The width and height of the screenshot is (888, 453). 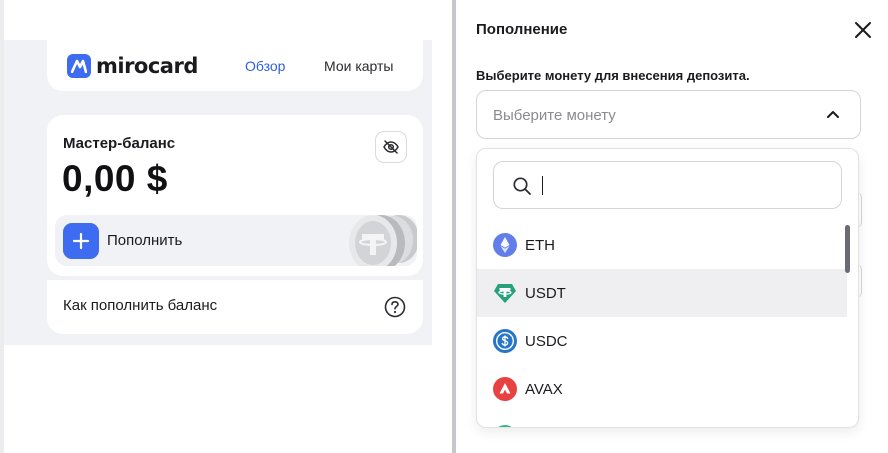 What do you see at coordinates (115, 178) in the screenshot?
I see `balance-amount: 0,00 $` at bounding box center [115, 178].